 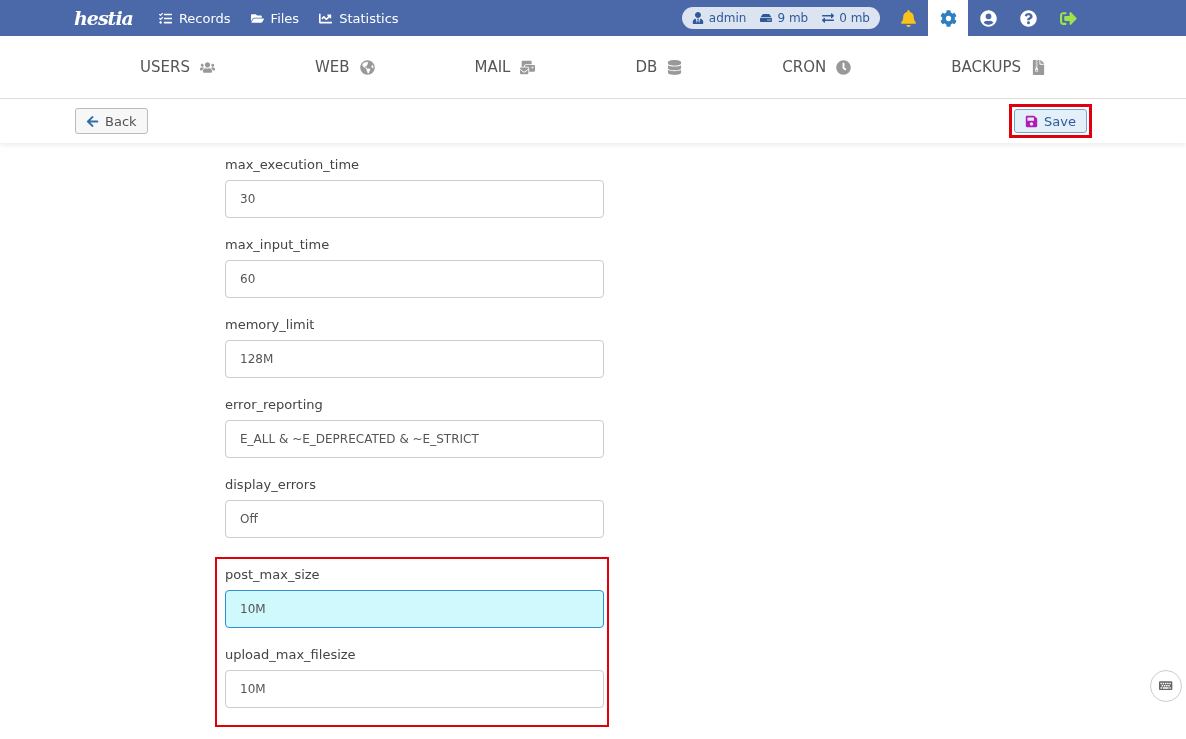 I want to click on input-field: Off, so click(x=414, y=519).